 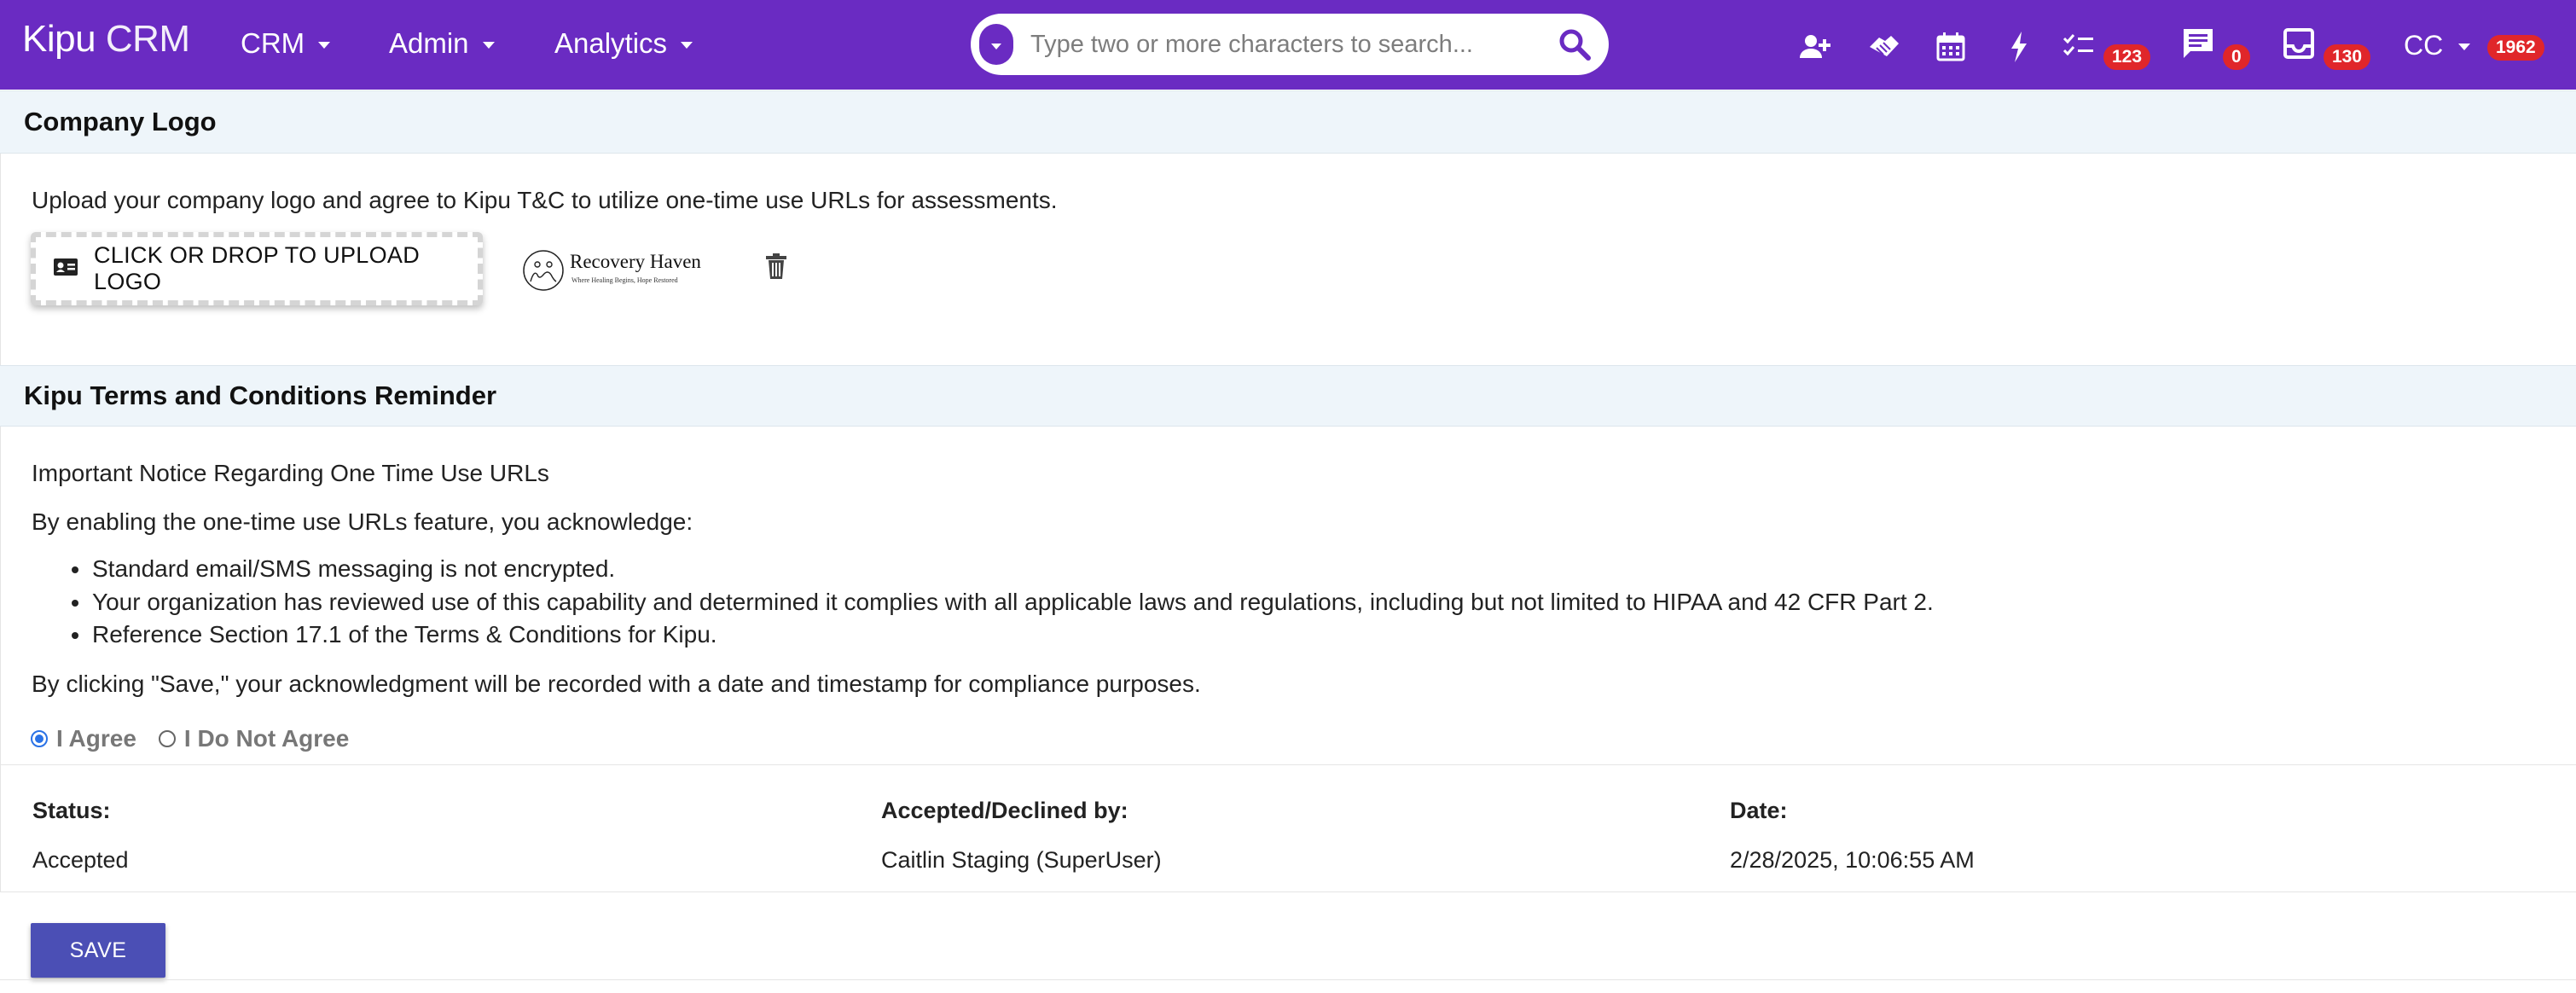 I want to click on accepted-by-header: Accepted/Declined by:, so click(x=1004, y=810).